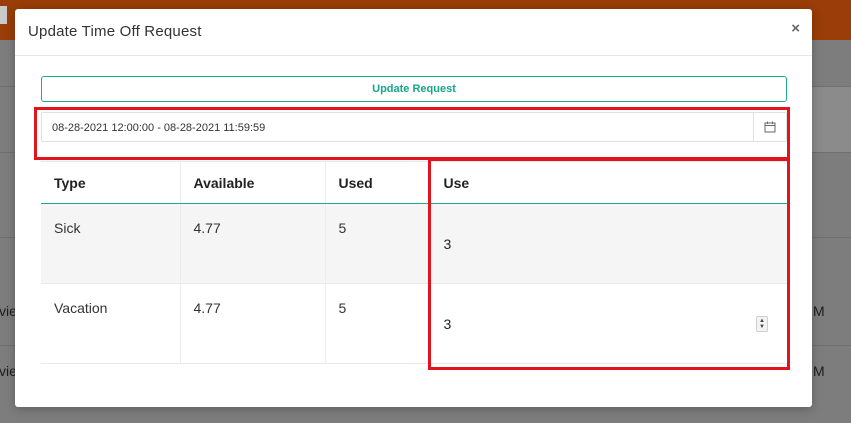 Image resolution: width=851 pixels, height=423 pixels. Describe the element at coordinates (115, 31) in the screenshot. I see `modal-title: Update Time Off Request` at that location.